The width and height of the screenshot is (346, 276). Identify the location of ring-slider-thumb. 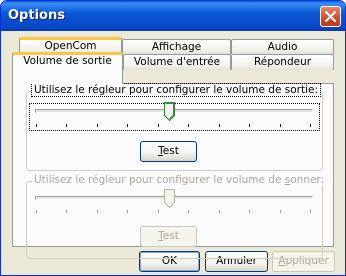
(169, 198).